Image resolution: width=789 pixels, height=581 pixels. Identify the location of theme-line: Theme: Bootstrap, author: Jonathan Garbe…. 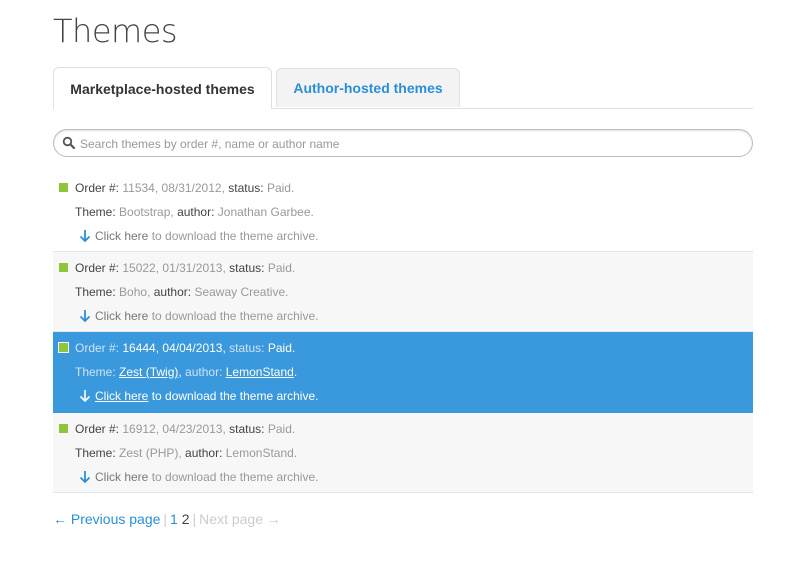
(194, 212).